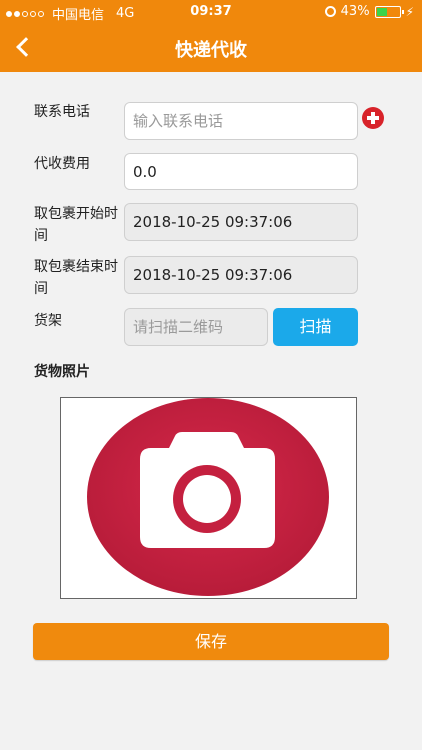 The image size is (422, 750). What do you see at coordinates (241, 275) in the screenshot?
I see `end-time-field: 2018-10-25 09:37:06` at bounding box center [241, 275].